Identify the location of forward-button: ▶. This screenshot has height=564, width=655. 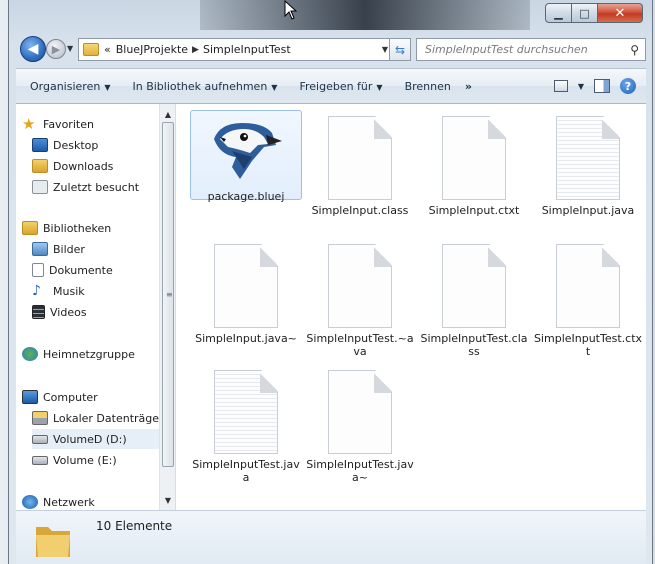
(56, 49).